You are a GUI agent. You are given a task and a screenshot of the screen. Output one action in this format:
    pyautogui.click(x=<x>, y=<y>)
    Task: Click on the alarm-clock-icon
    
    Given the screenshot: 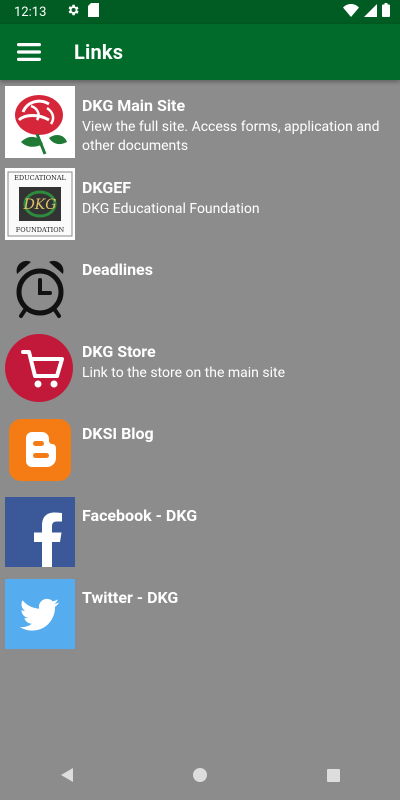 What is the action you would take?
    pyautogui.click(x=40, y=286)
    